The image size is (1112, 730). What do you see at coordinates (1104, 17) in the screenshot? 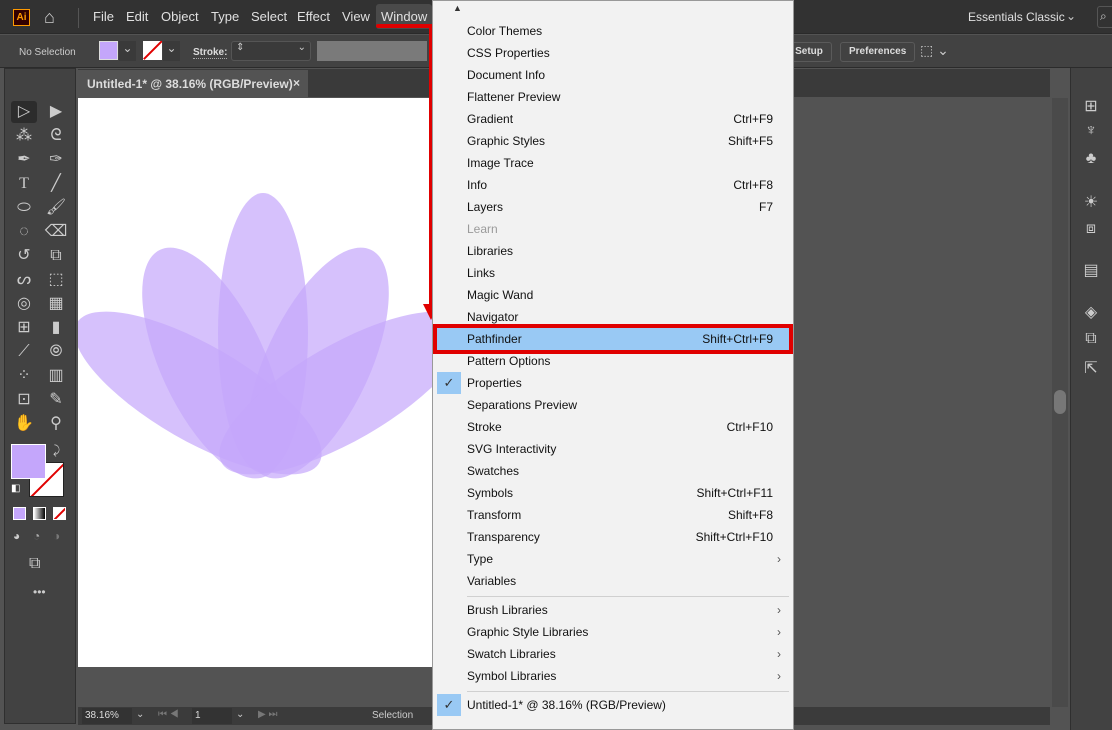
I see `search-icon: ⌕` at bounding box center [1104, 17].